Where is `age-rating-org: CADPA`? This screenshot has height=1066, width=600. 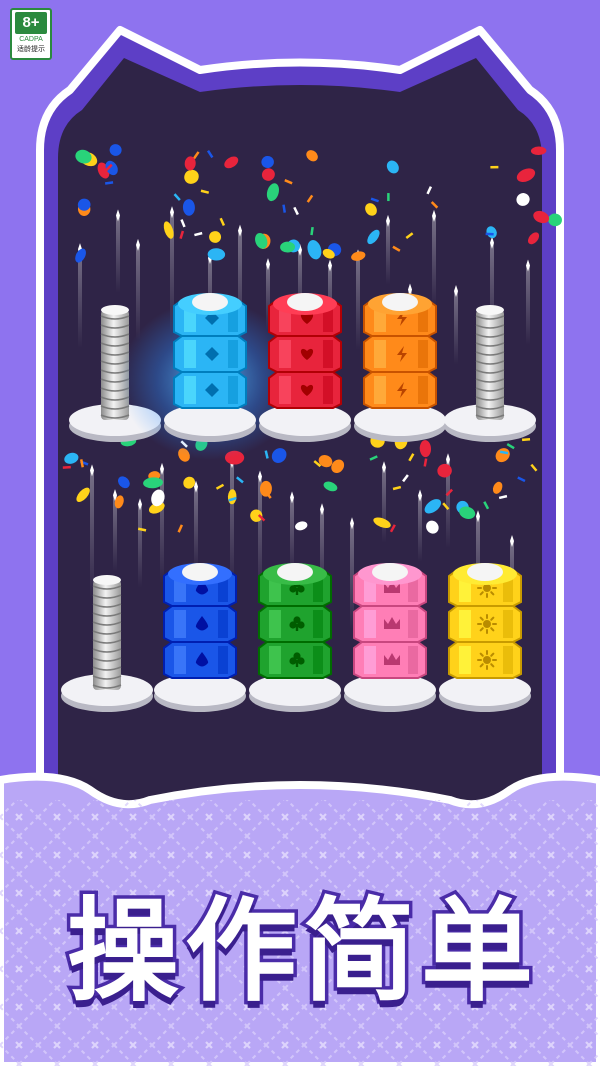 age-rating-org: CADPA is located at coordinates (31, 39).